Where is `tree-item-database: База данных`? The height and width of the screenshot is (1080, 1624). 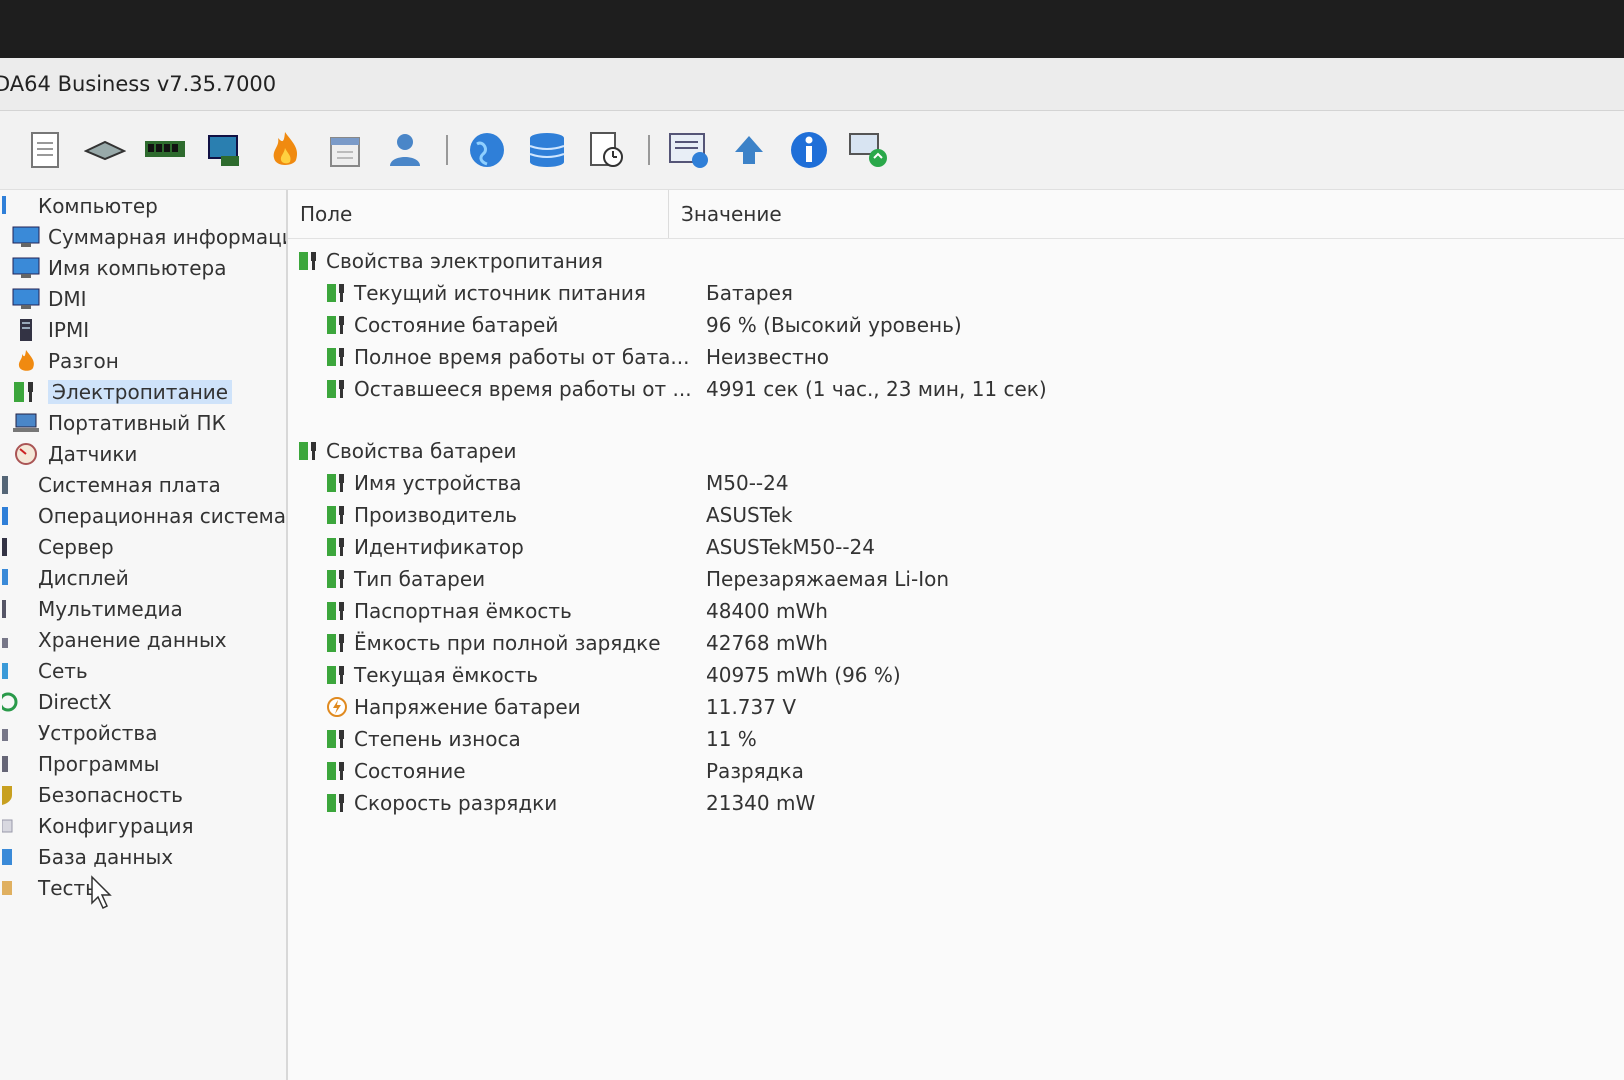 tree-item-database: База данных is located at coordinates (143, 856).